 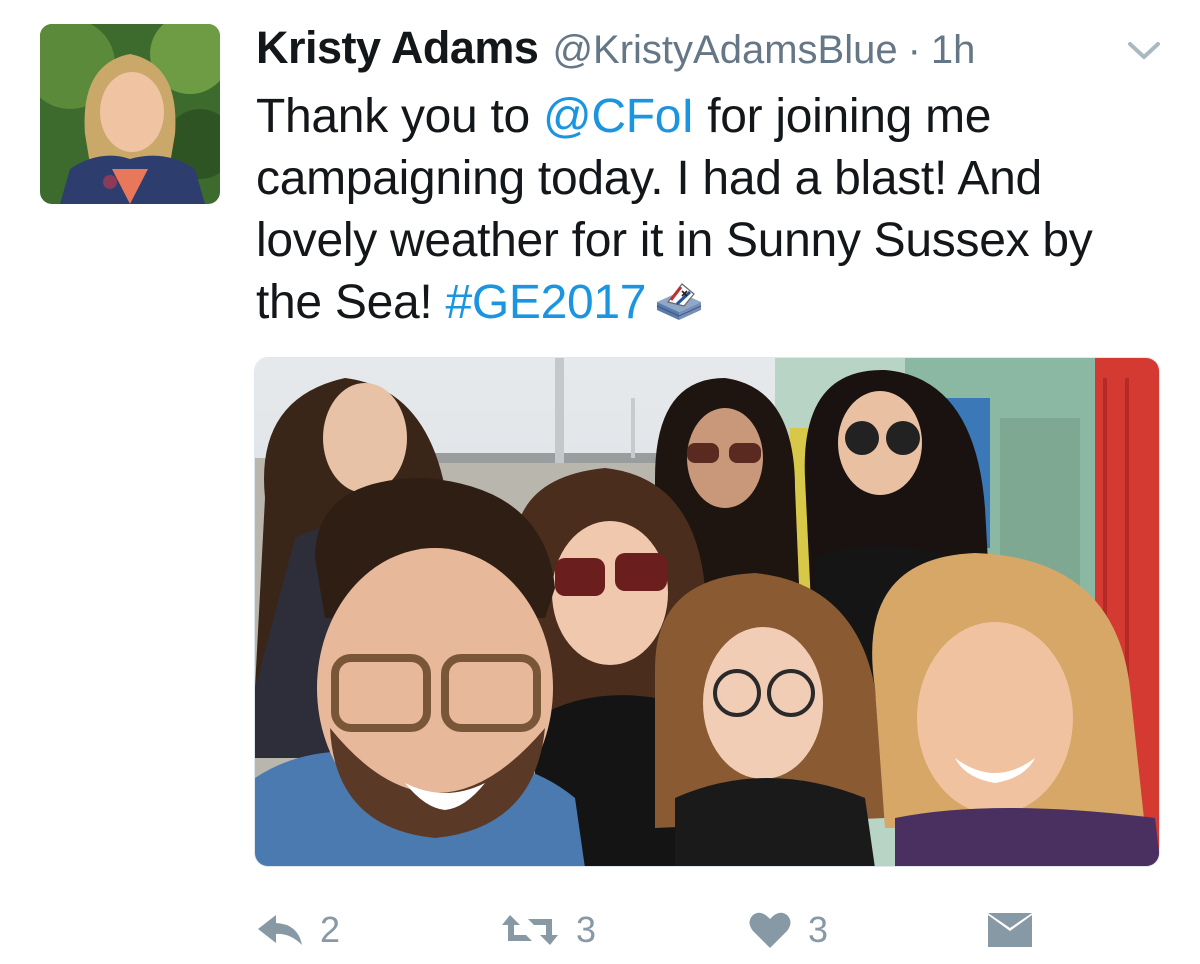 I want to click on retweet-count: 3, so click(x=586, y=929).